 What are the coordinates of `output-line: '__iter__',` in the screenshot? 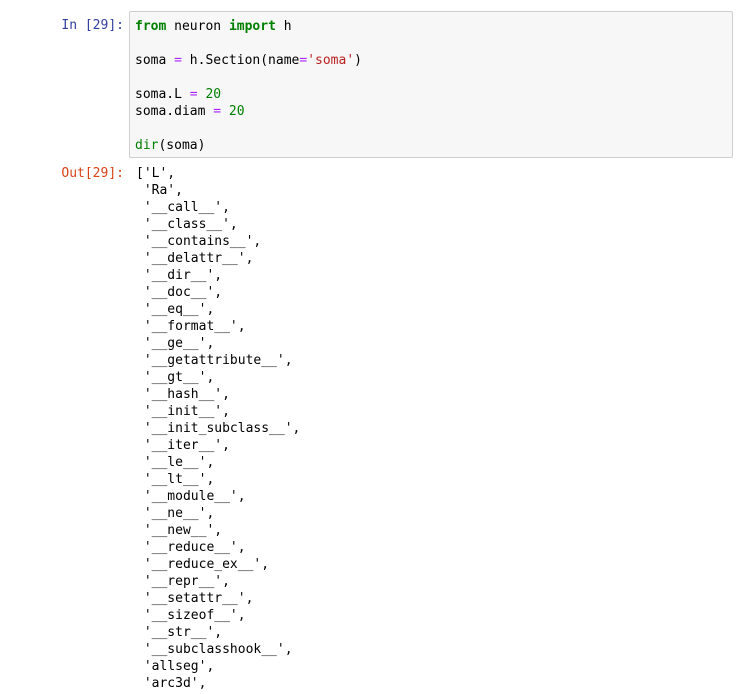 It's located at (183, 445).